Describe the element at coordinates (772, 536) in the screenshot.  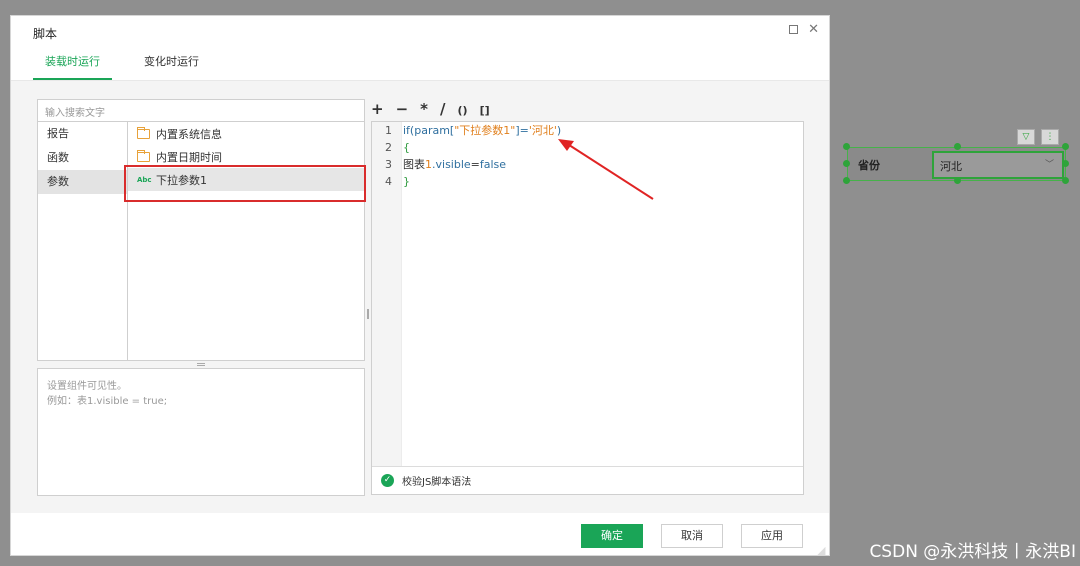
I see `apply-button: 应用` at that location.